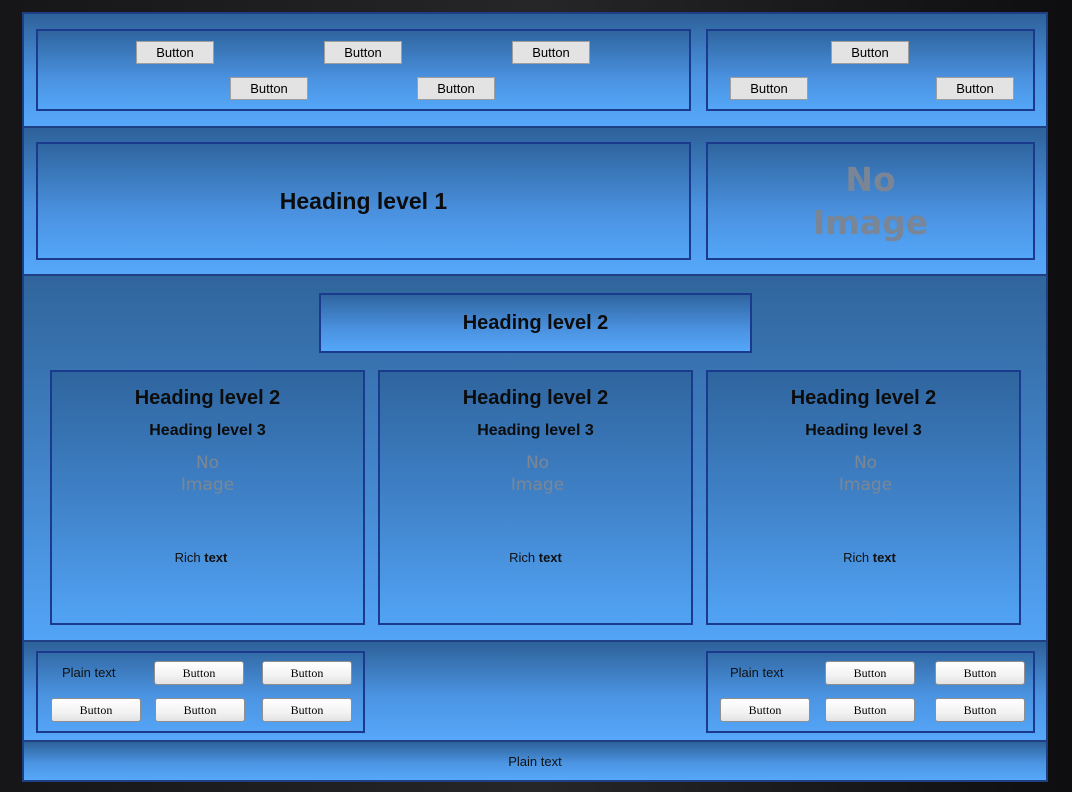 The image size is (1072, 792). What do you see at coordinates (757, 672) in the screenshot?
I see `toolbar-right-label: Plain text` at bounding box center [757, 672].